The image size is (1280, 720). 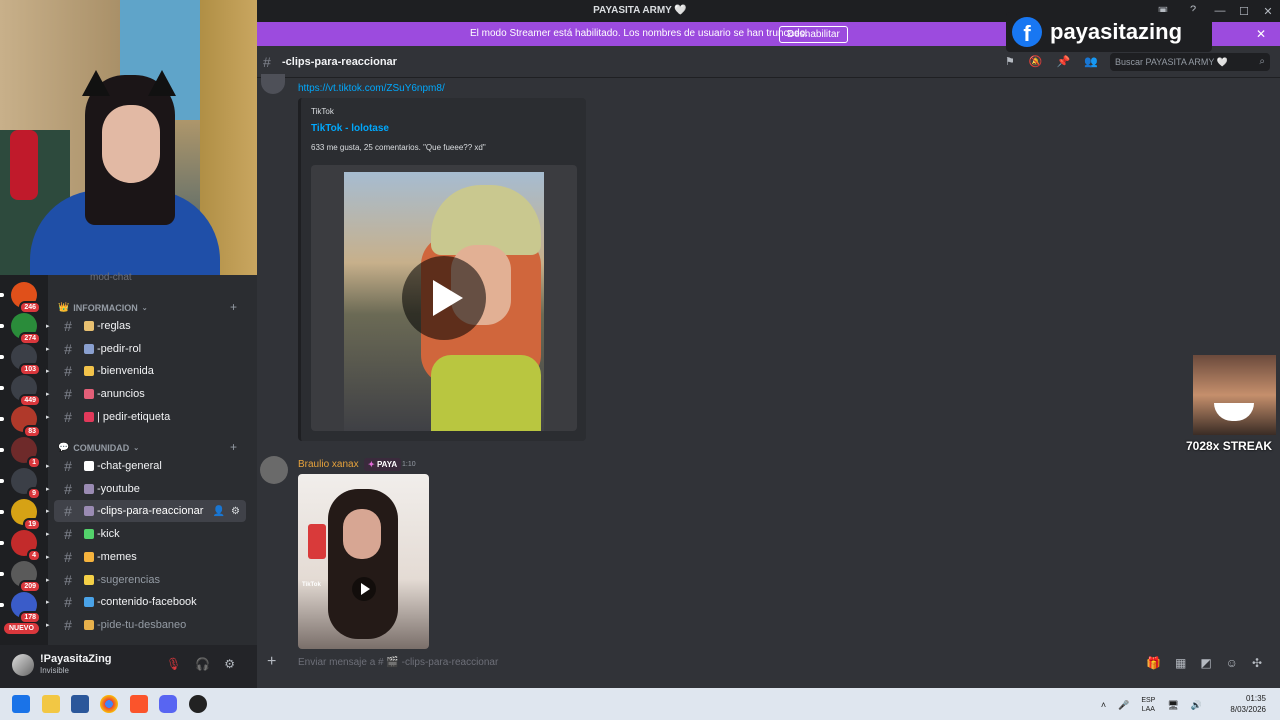 What do you see at coordinates (1172, 705) in the screenshot?
I see `network-icon: 🖥` at bounding box center [1172, 705].